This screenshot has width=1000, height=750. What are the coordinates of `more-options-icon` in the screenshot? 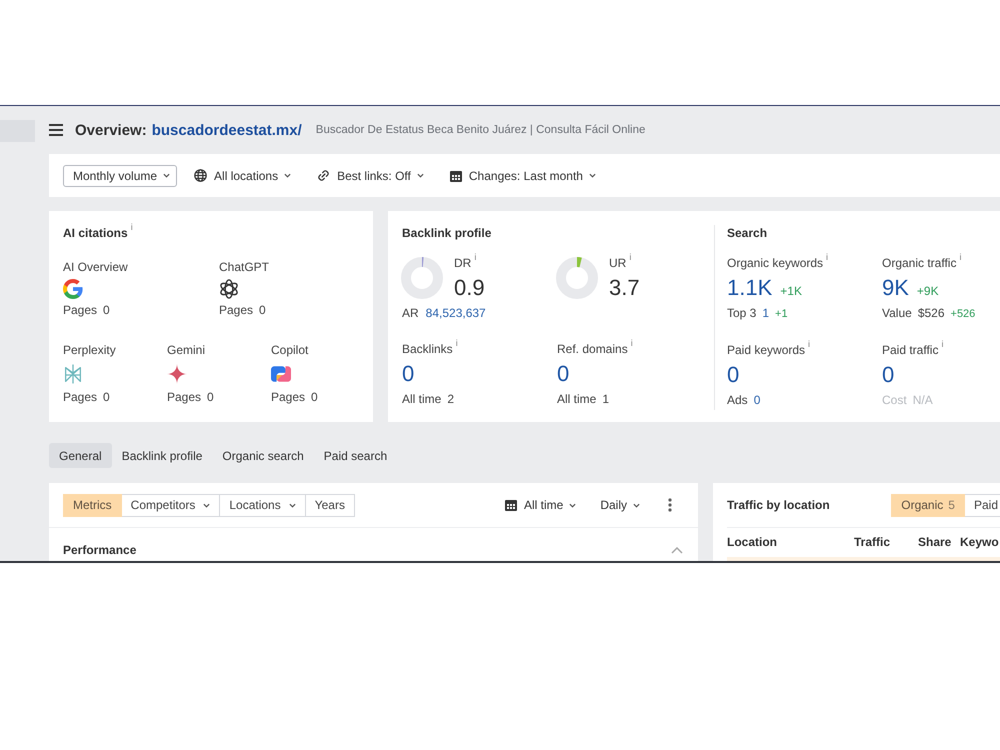 It's located at (670, 505).